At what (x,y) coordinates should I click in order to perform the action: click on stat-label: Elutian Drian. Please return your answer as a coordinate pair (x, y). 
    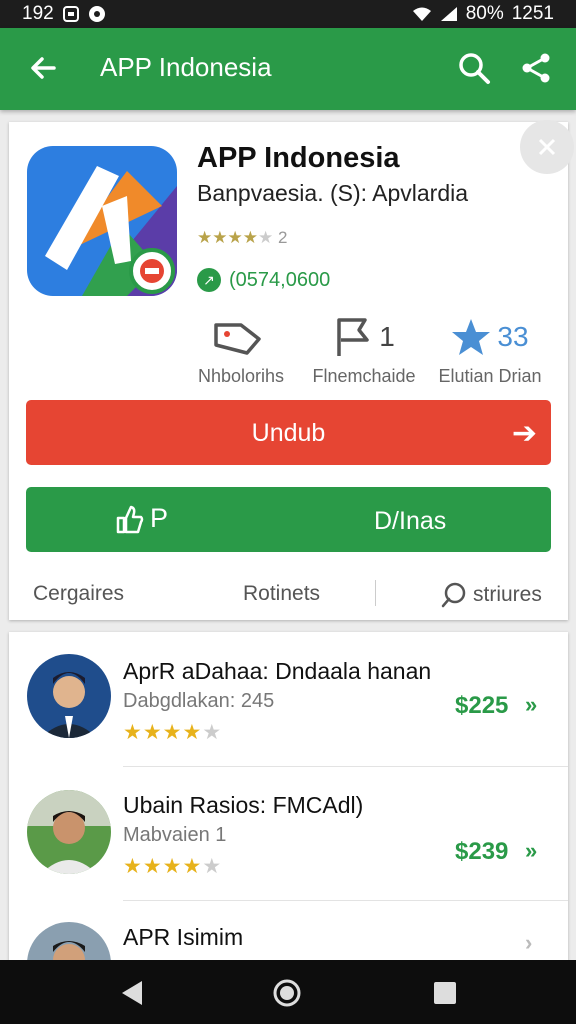
    Looking at the image, I should click on (490, 376).